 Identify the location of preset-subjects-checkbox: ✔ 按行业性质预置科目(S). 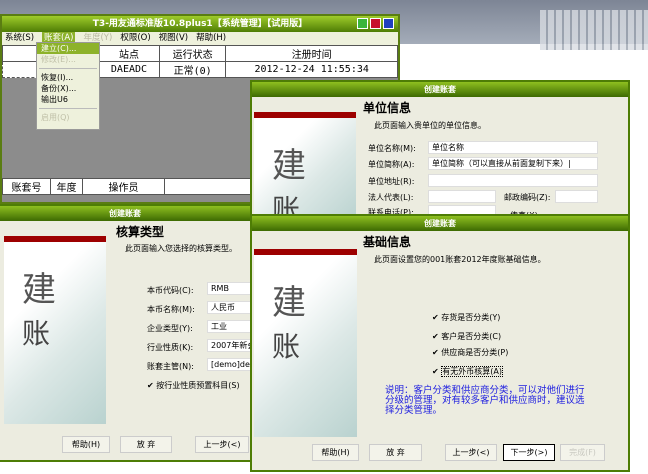
(193, 385).